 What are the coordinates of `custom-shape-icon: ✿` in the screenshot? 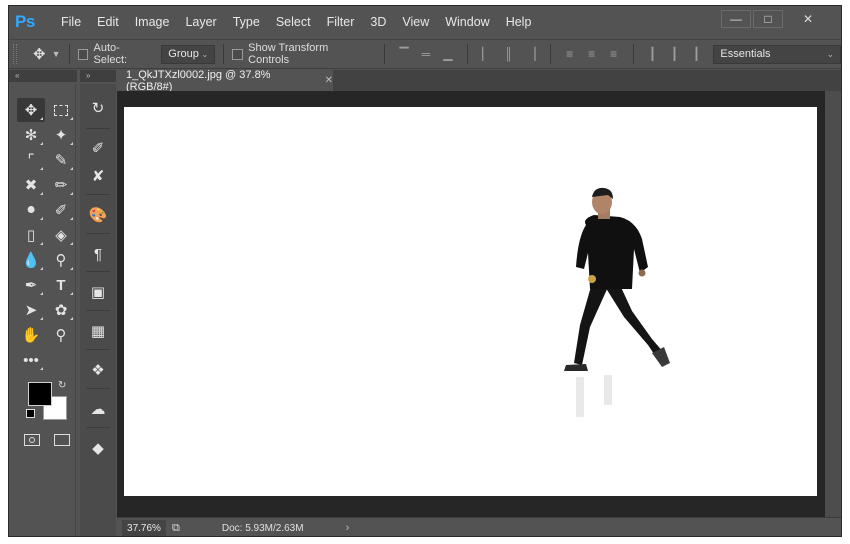 It's located at (61, 310).